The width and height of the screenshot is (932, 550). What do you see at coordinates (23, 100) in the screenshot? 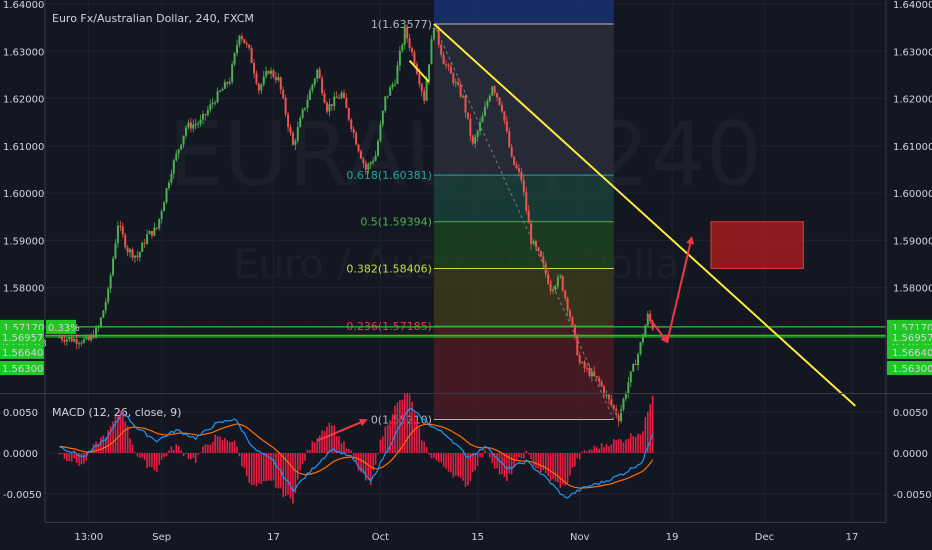
I see `left-axis-tick: 1.62000` at bounding box center [23, 100].